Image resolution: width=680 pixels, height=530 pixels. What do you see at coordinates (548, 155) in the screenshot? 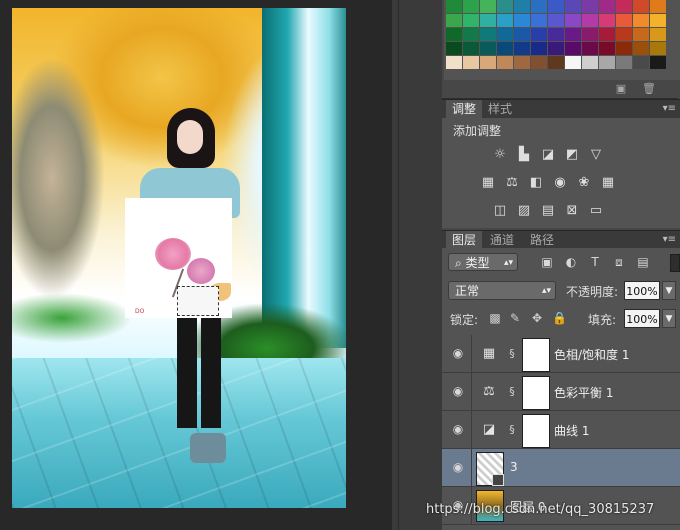
I see `curves-icon: ◪` at bounding box center [548, 155].